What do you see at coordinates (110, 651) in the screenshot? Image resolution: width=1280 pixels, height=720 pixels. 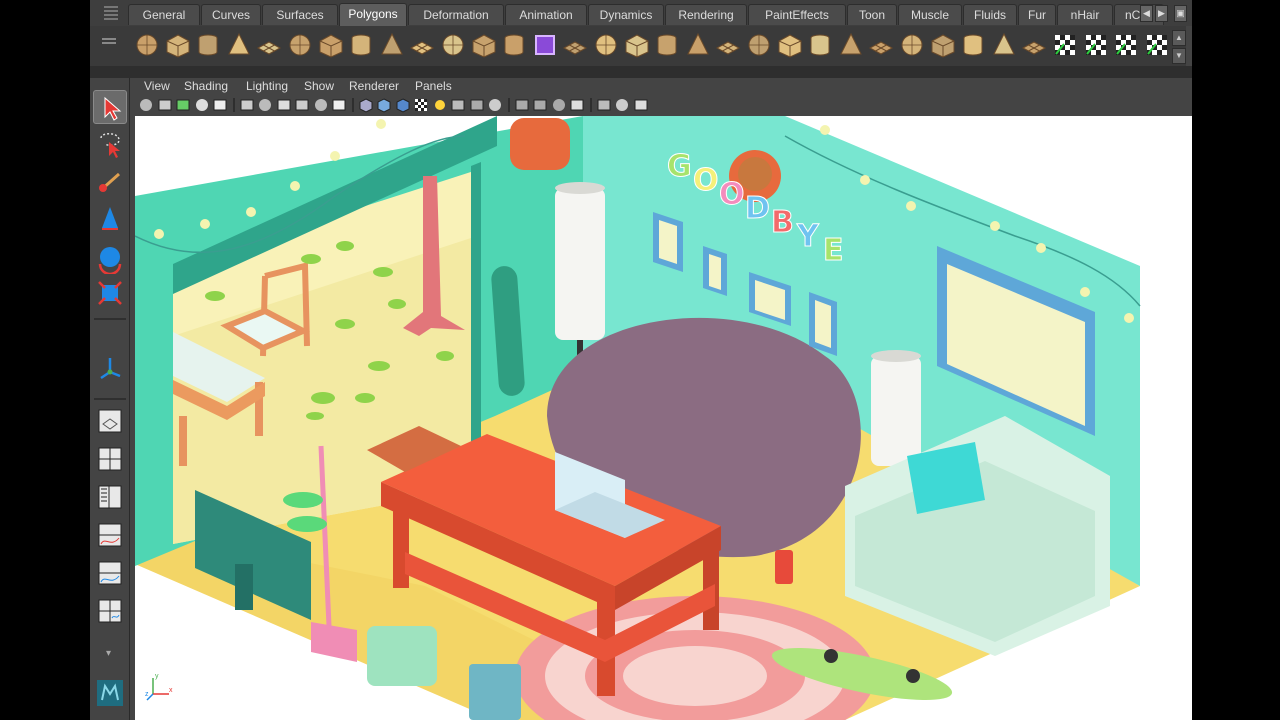 I see `menu-more-icon: ▾` at bounding box center [110, 651].